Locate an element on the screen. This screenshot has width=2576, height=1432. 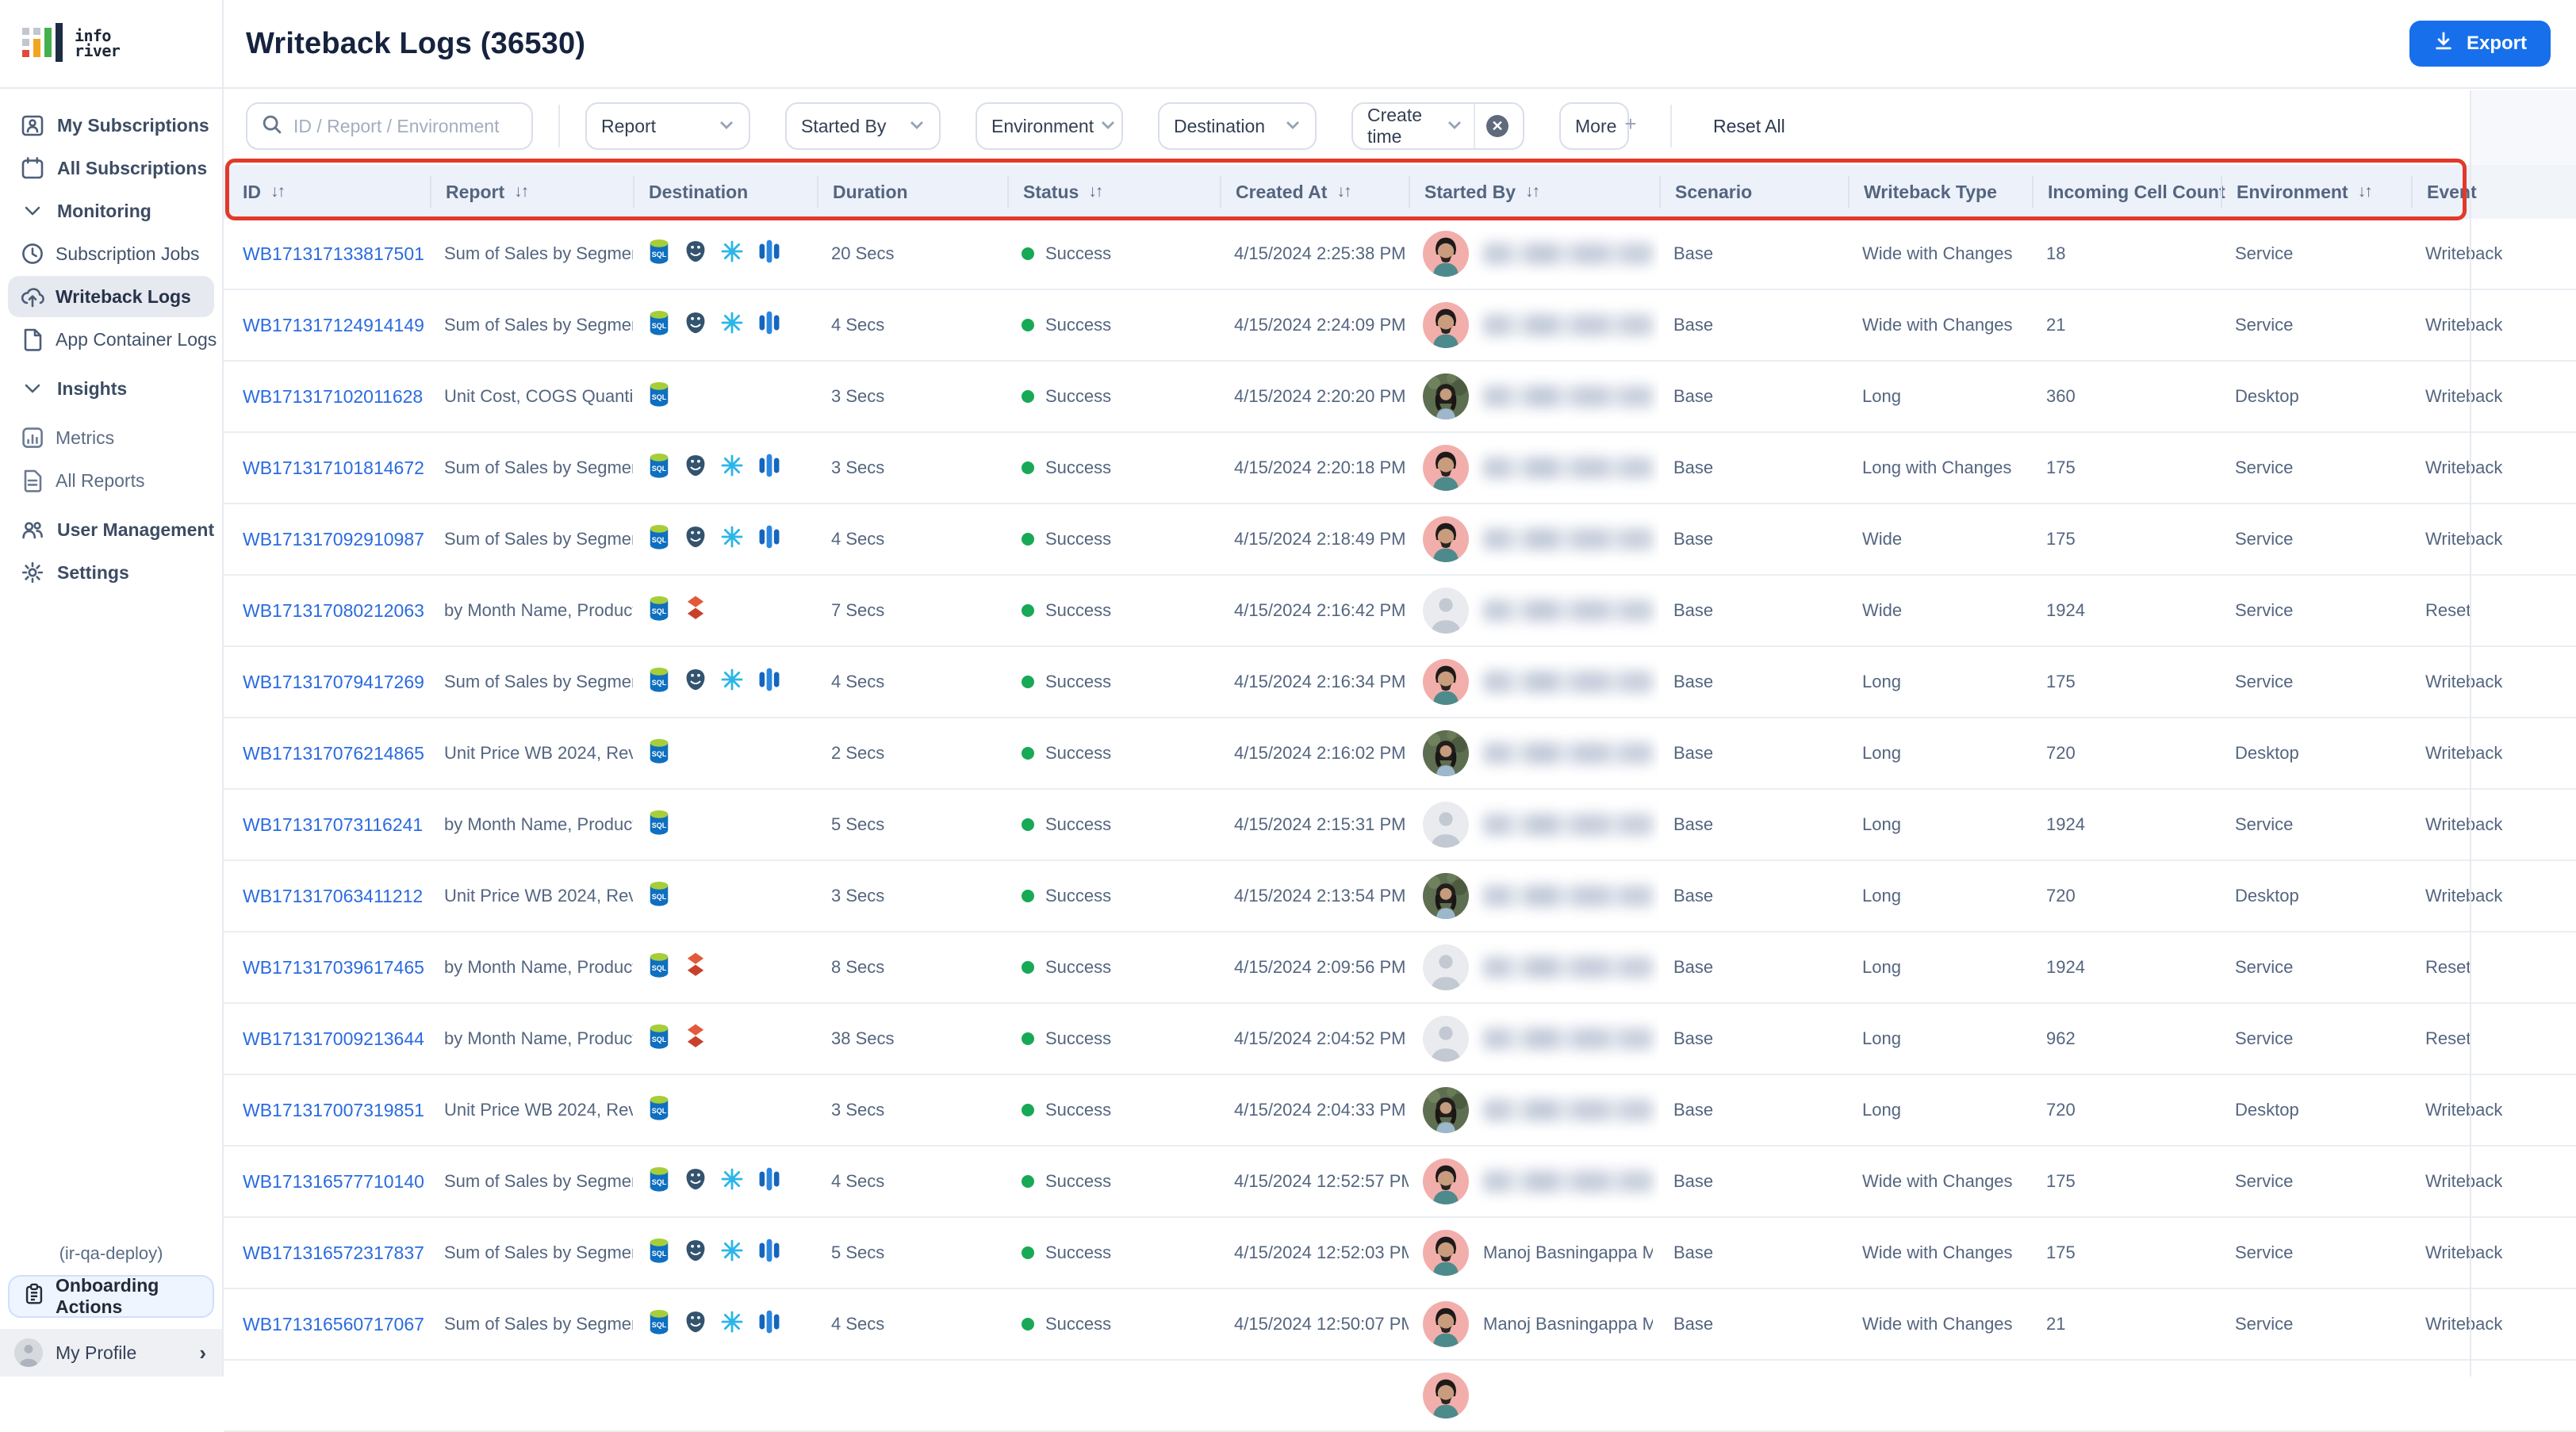
divider is located at coordinates (1671, 126).